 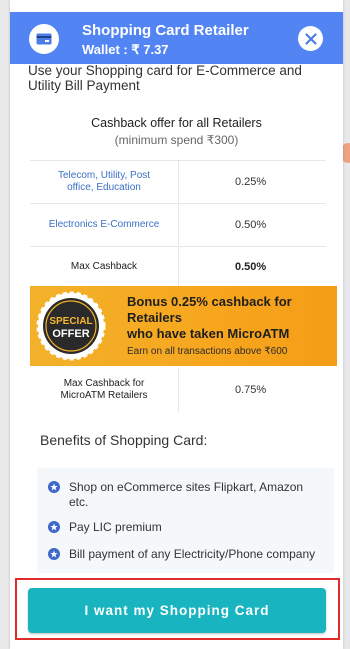 I want to click on banner-headline: Retailers, so click(x=154, y=317).